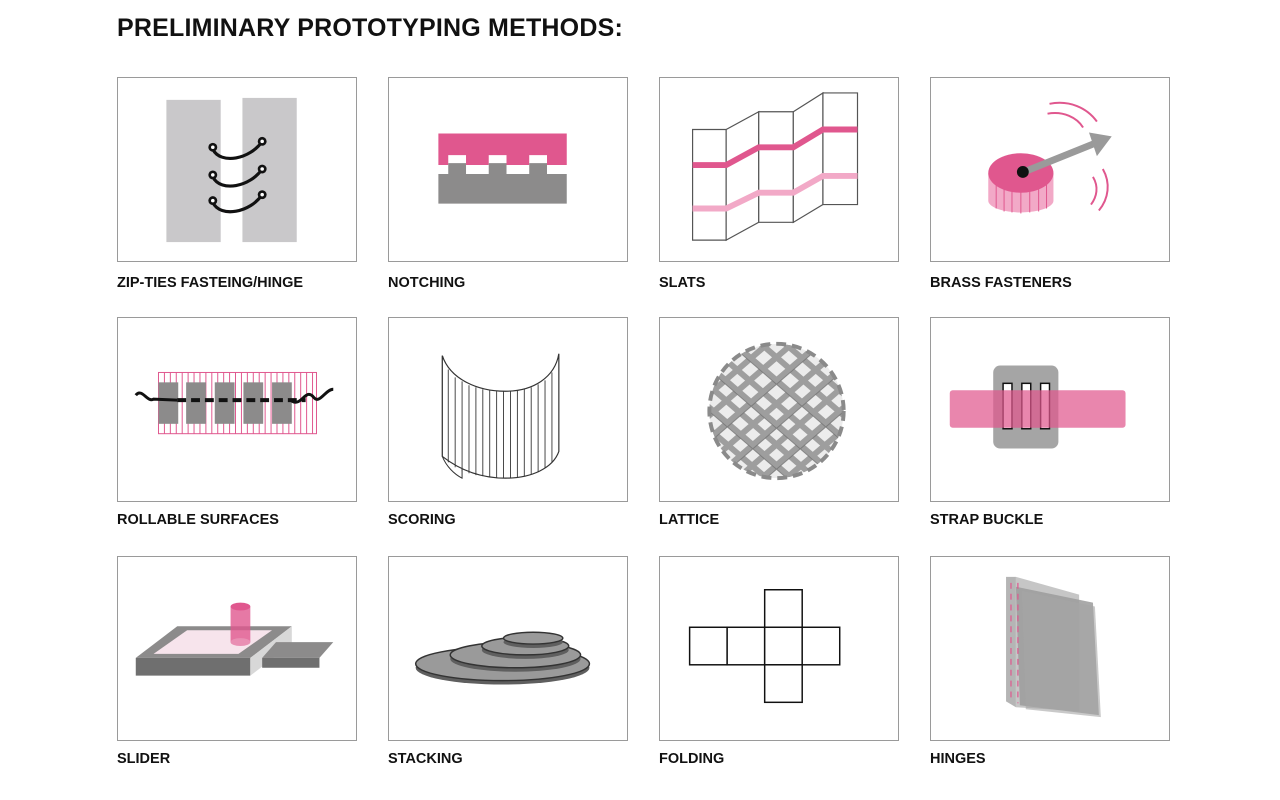  I want to click on method-card-zip-ties, so click(237, 169).